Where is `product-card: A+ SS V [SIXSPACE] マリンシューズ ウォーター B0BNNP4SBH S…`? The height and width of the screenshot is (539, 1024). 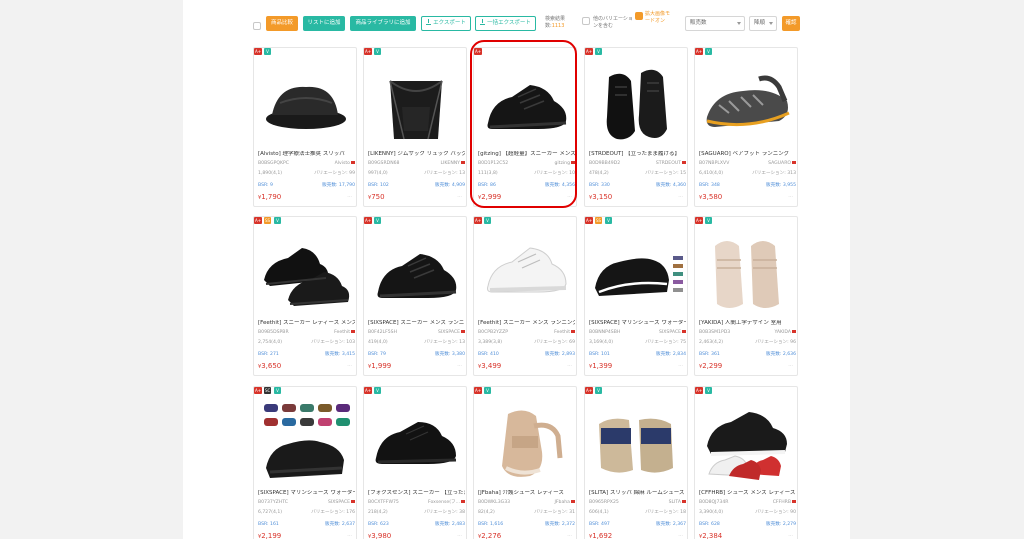
product-card: A+ SS V [SIXSPACE] マリンシューズ ウォーター B0BNNP4SBH S… is located at coordinates (636, 296).